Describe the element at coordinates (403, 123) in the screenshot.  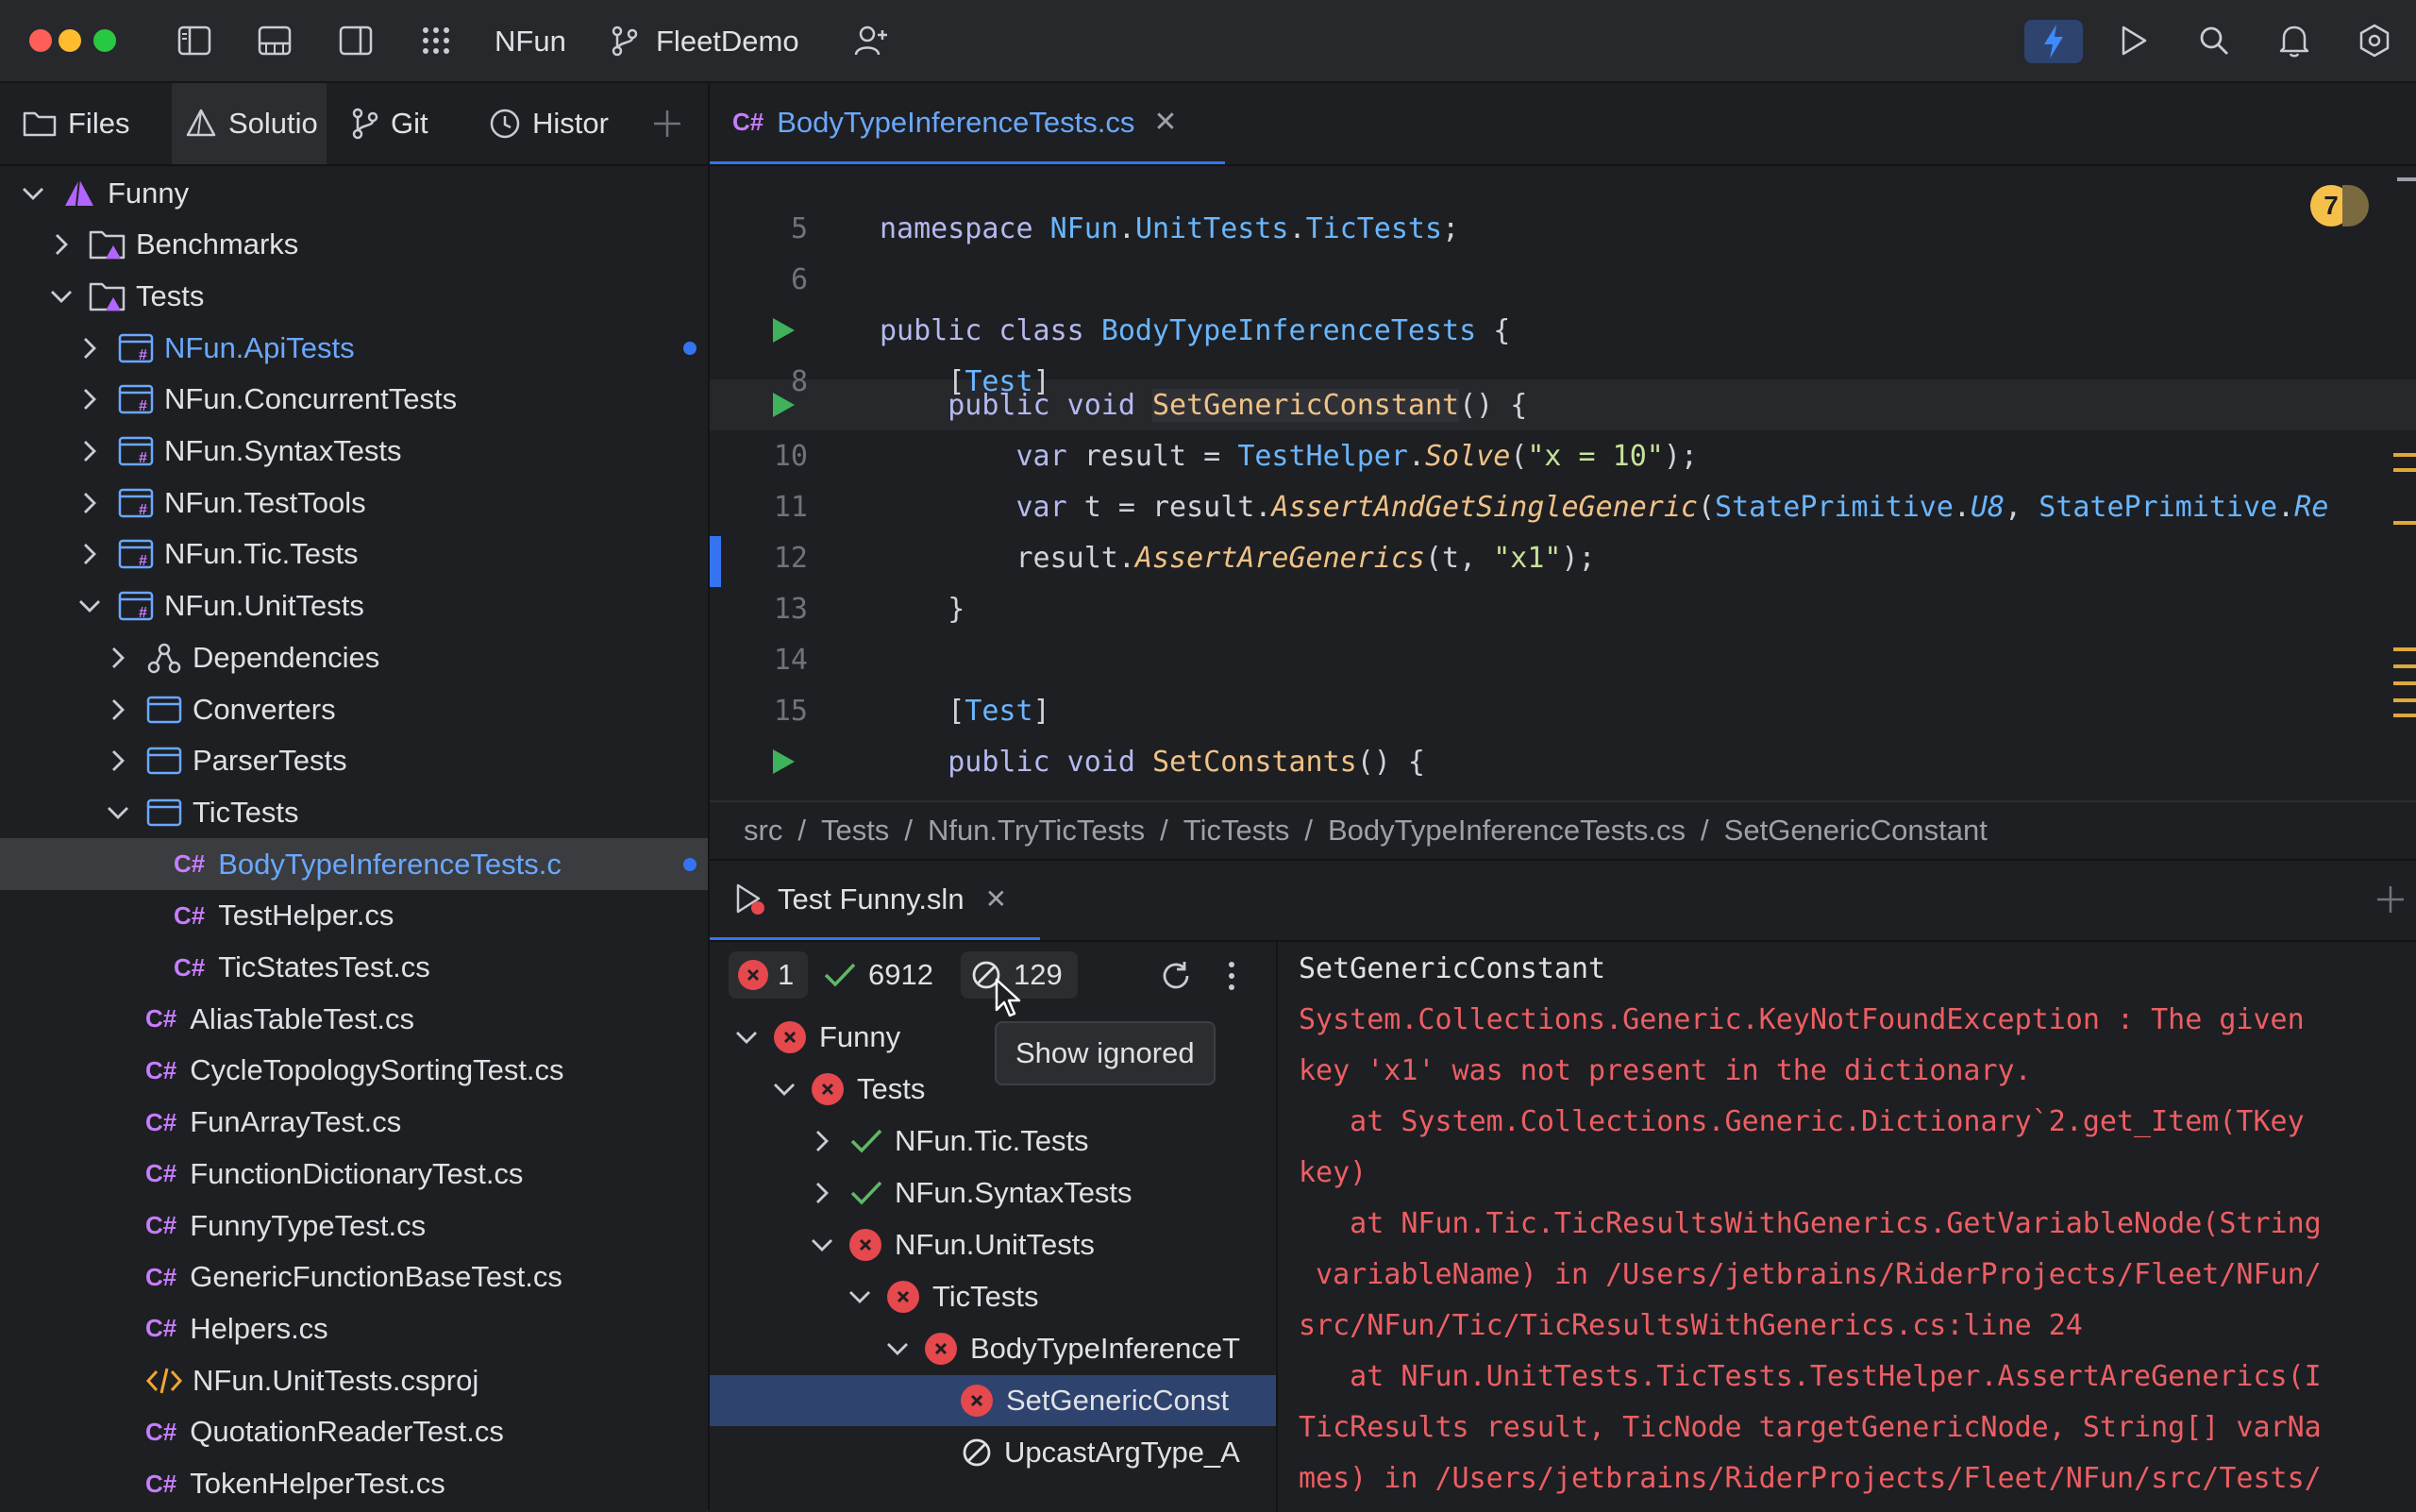
I see `tab-git: Git` at that location.